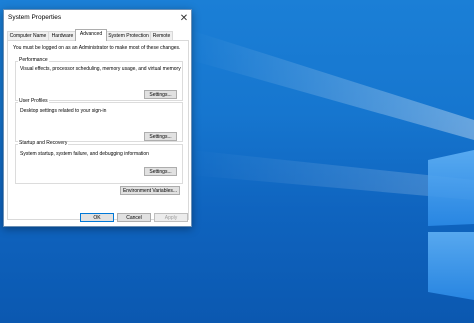 This screenshot has height=323, width=474. What do you see at coordinates (184, 18) in the screenshot?
I see `close-icon: ✕` at bounding box center [184, 18].